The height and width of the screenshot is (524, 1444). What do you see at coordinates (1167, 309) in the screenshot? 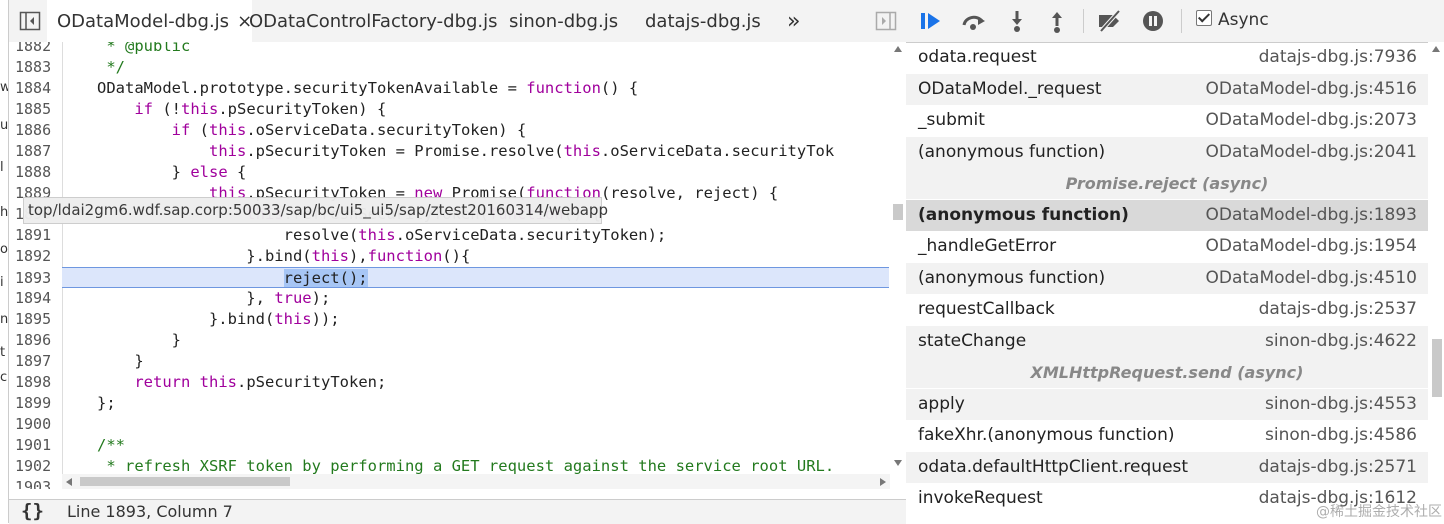
I see `call-frame: requestCallback datajs-dbg.js:2537` at bounding box center [1167, 309].